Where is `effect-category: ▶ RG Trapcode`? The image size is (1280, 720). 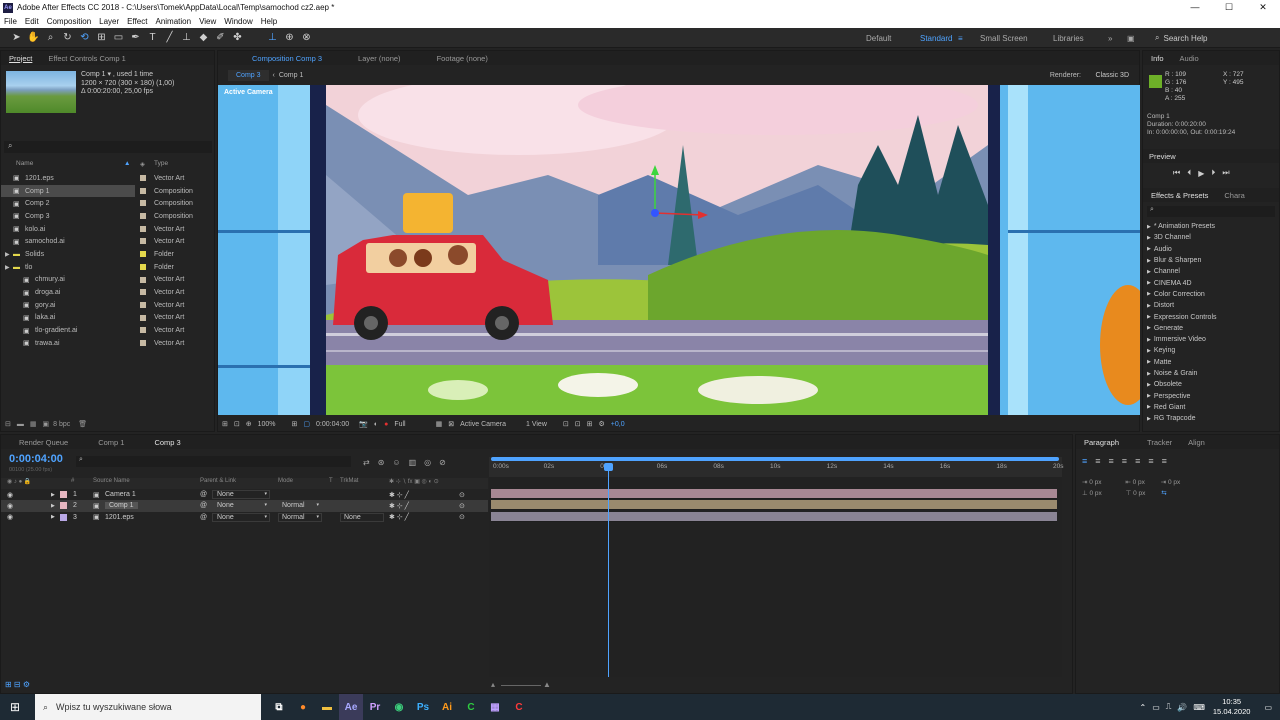
effect-category: ▶ RG Trapcode is located at coordinates (1211, 418).